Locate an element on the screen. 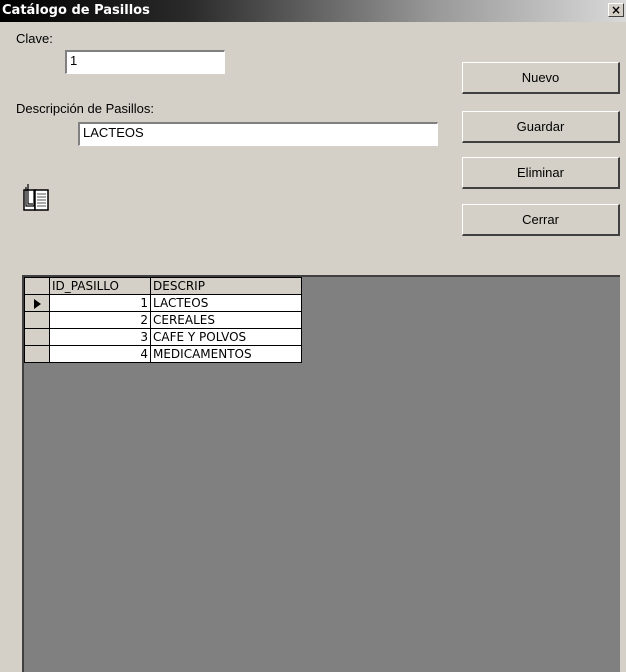 This screenshot has height=672, width=626. cell-id-pasillo: 3 is located at coordinates (100, 337).